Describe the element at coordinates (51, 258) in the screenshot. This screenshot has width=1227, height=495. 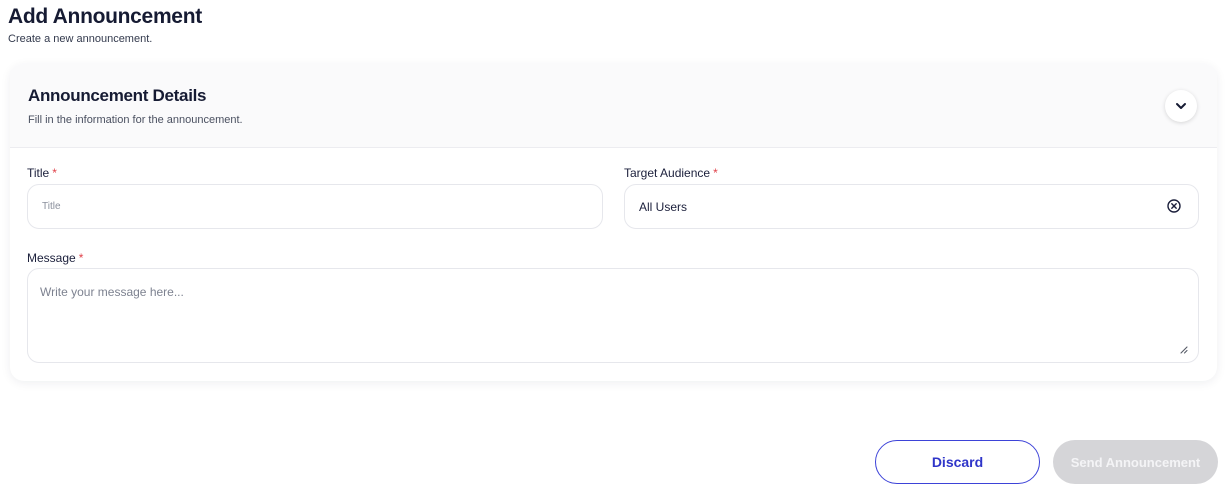
I see `message-label-text: Message` at that location.